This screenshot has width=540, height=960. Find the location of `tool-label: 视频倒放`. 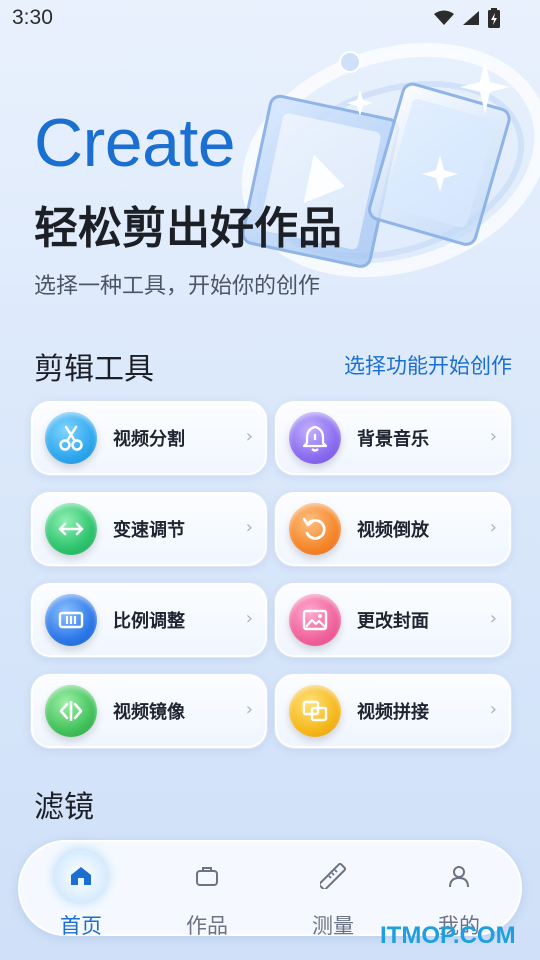

tool-label: 视频倒放 is located at coordinates (393, 530).